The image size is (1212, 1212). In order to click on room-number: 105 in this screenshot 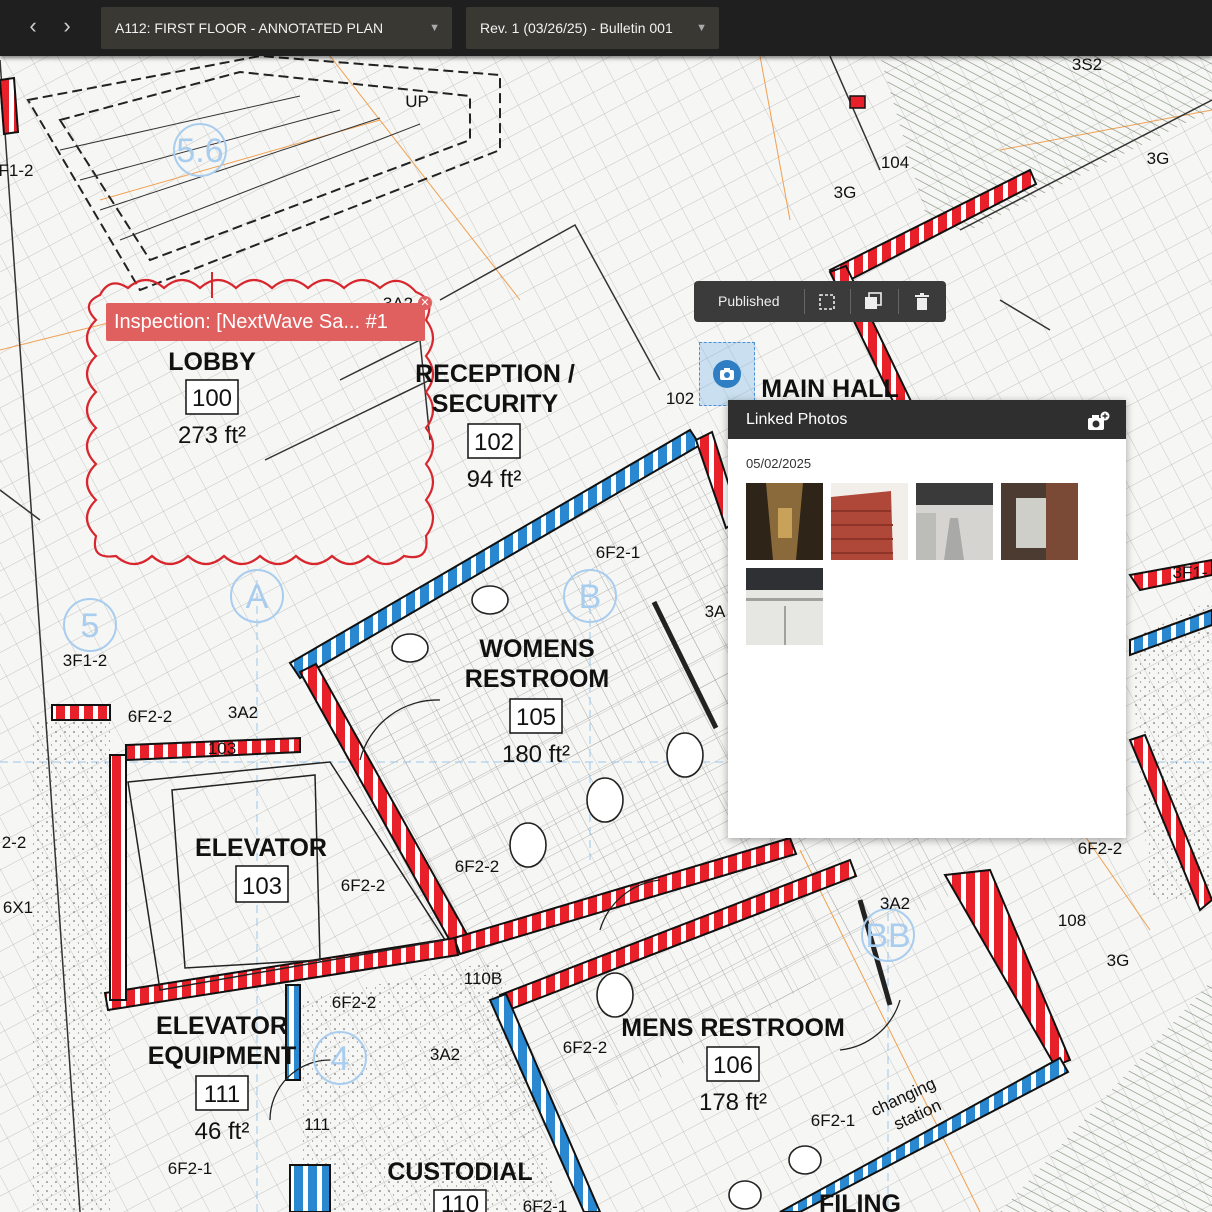, I will do `click(536, 717)`.